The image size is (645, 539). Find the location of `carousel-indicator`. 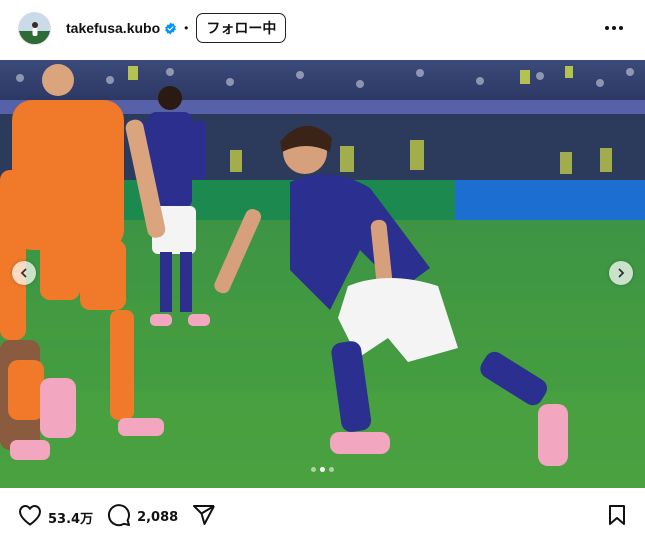

carousel-indicator is located at coordinates (322, 469).